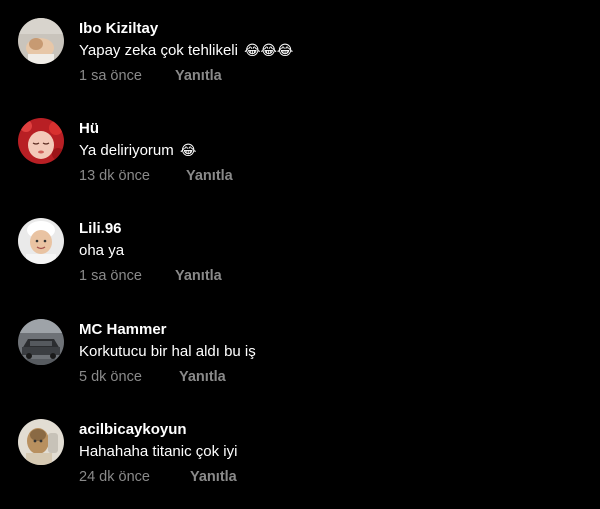 The height and width of the screenshot is (509, 600). Describe the element at coordinates (118, 28) in the screenshot. I see `comment-username: Ibo Kiziltay` at that location.